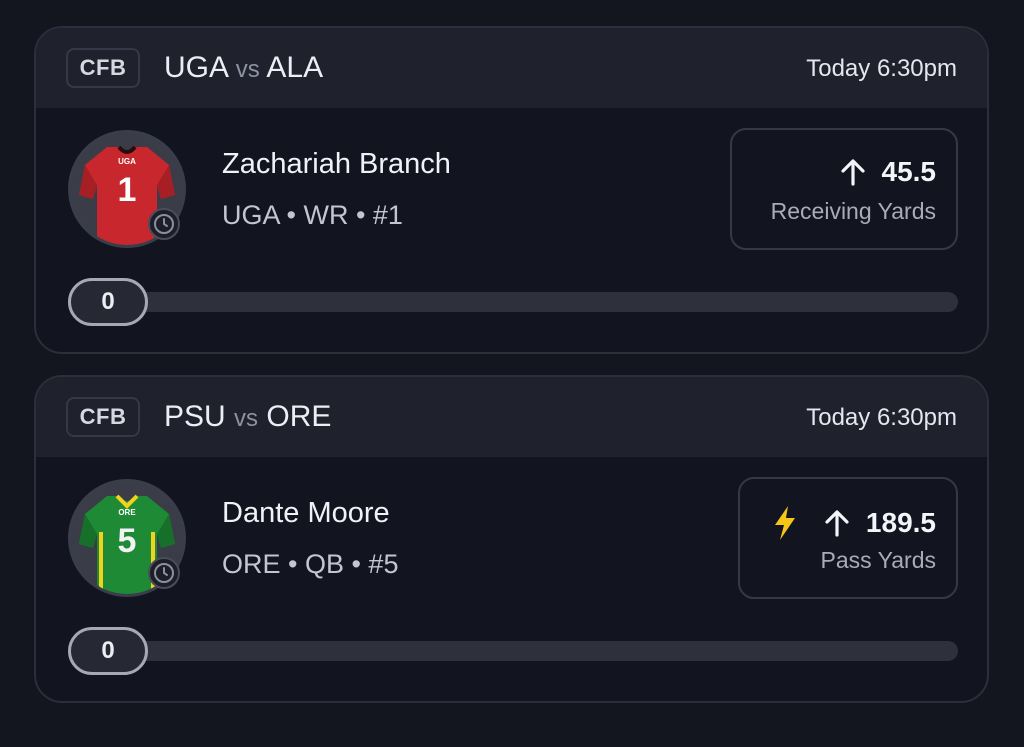 This screenshot has width=1024, height=747. Describe the element at coordinates (127, 541) in the screenshot. I see `svg-text: 5` at that location.